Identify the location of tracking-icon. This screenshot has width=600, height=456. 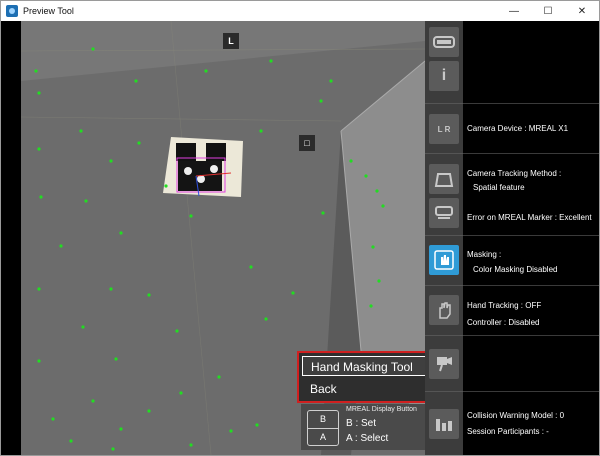
(444, 179).